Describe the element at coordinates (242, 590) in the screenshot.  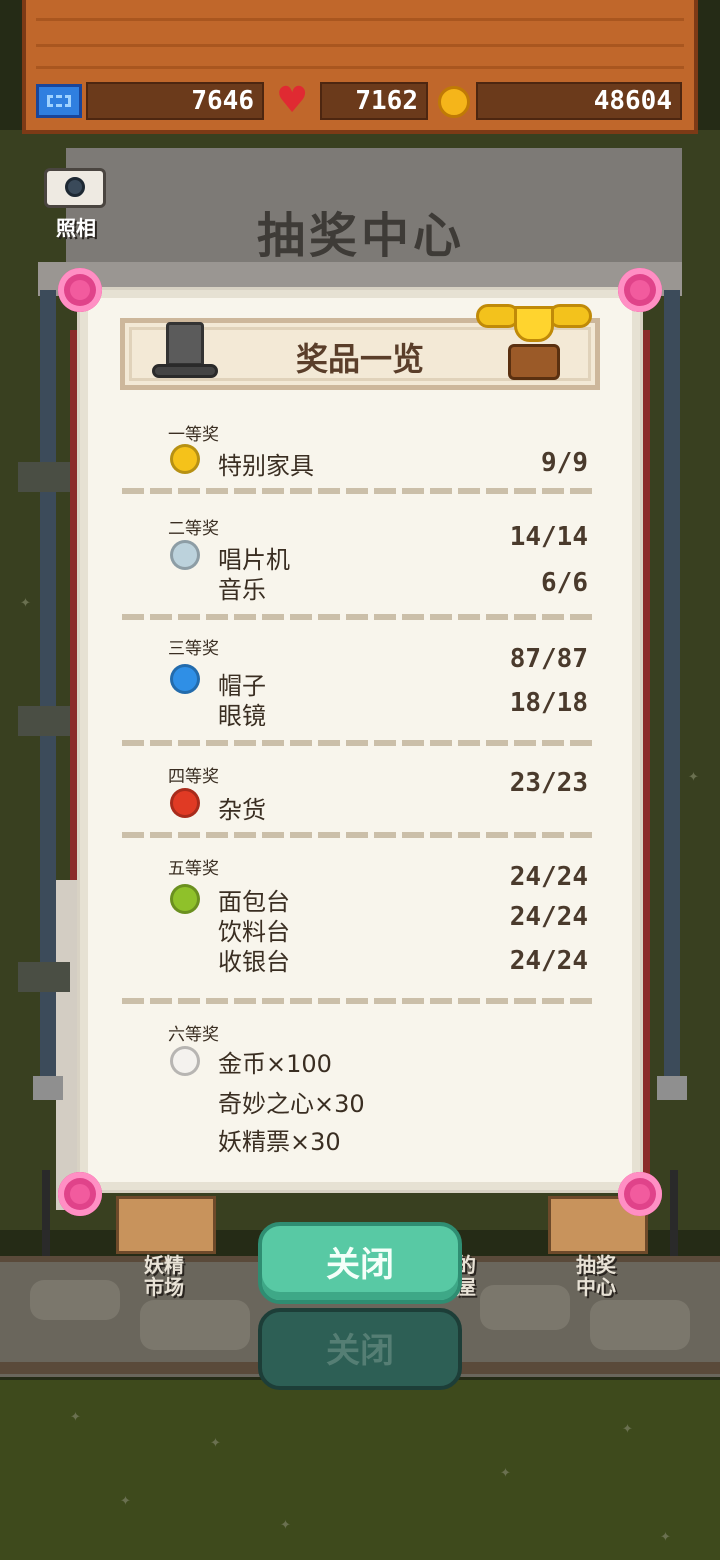
I see `prize-name: 音乐` at that location.